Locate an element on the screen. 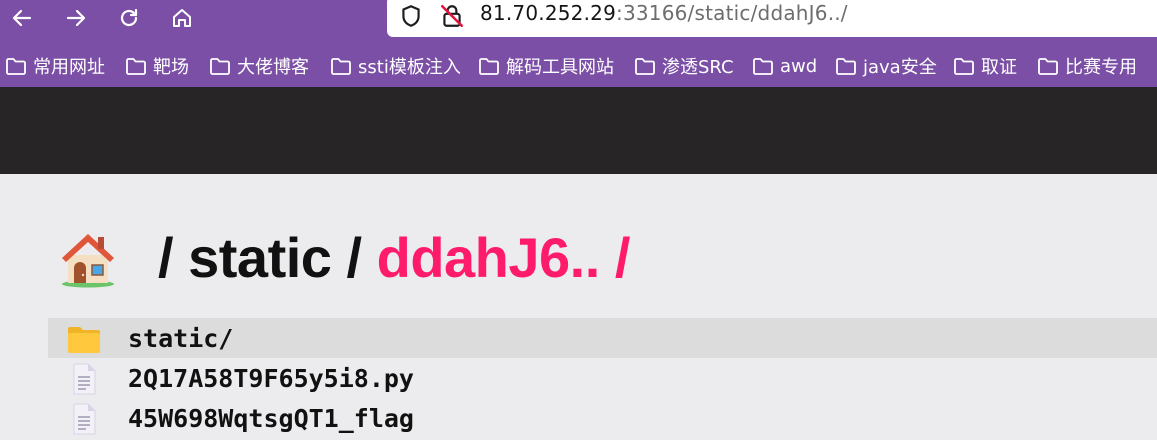  url-path: :33166/static/ddahJ6../ is located at coordinates (732, 13).